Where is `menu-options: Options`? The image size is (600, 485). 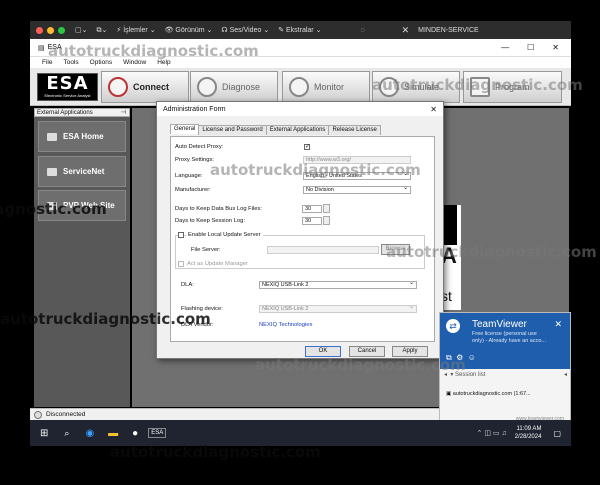 menu-options: Options is located at coordinates (101, 62).